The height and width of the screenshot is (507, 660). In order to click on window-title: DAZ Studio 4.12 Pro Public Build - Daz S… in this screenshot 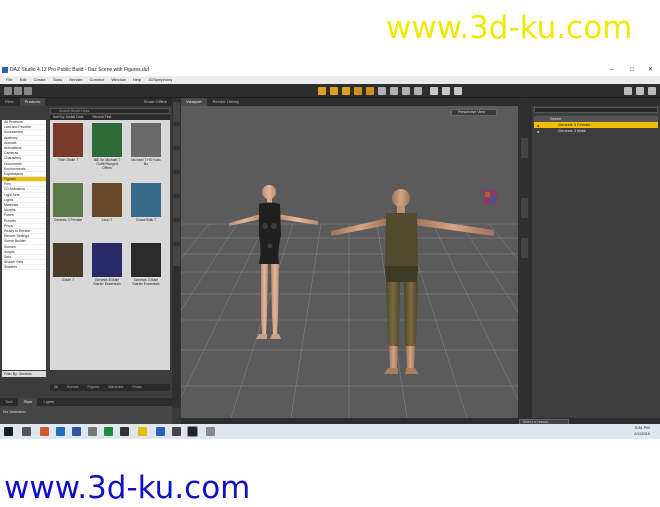, I will do `click(79, 70)`.